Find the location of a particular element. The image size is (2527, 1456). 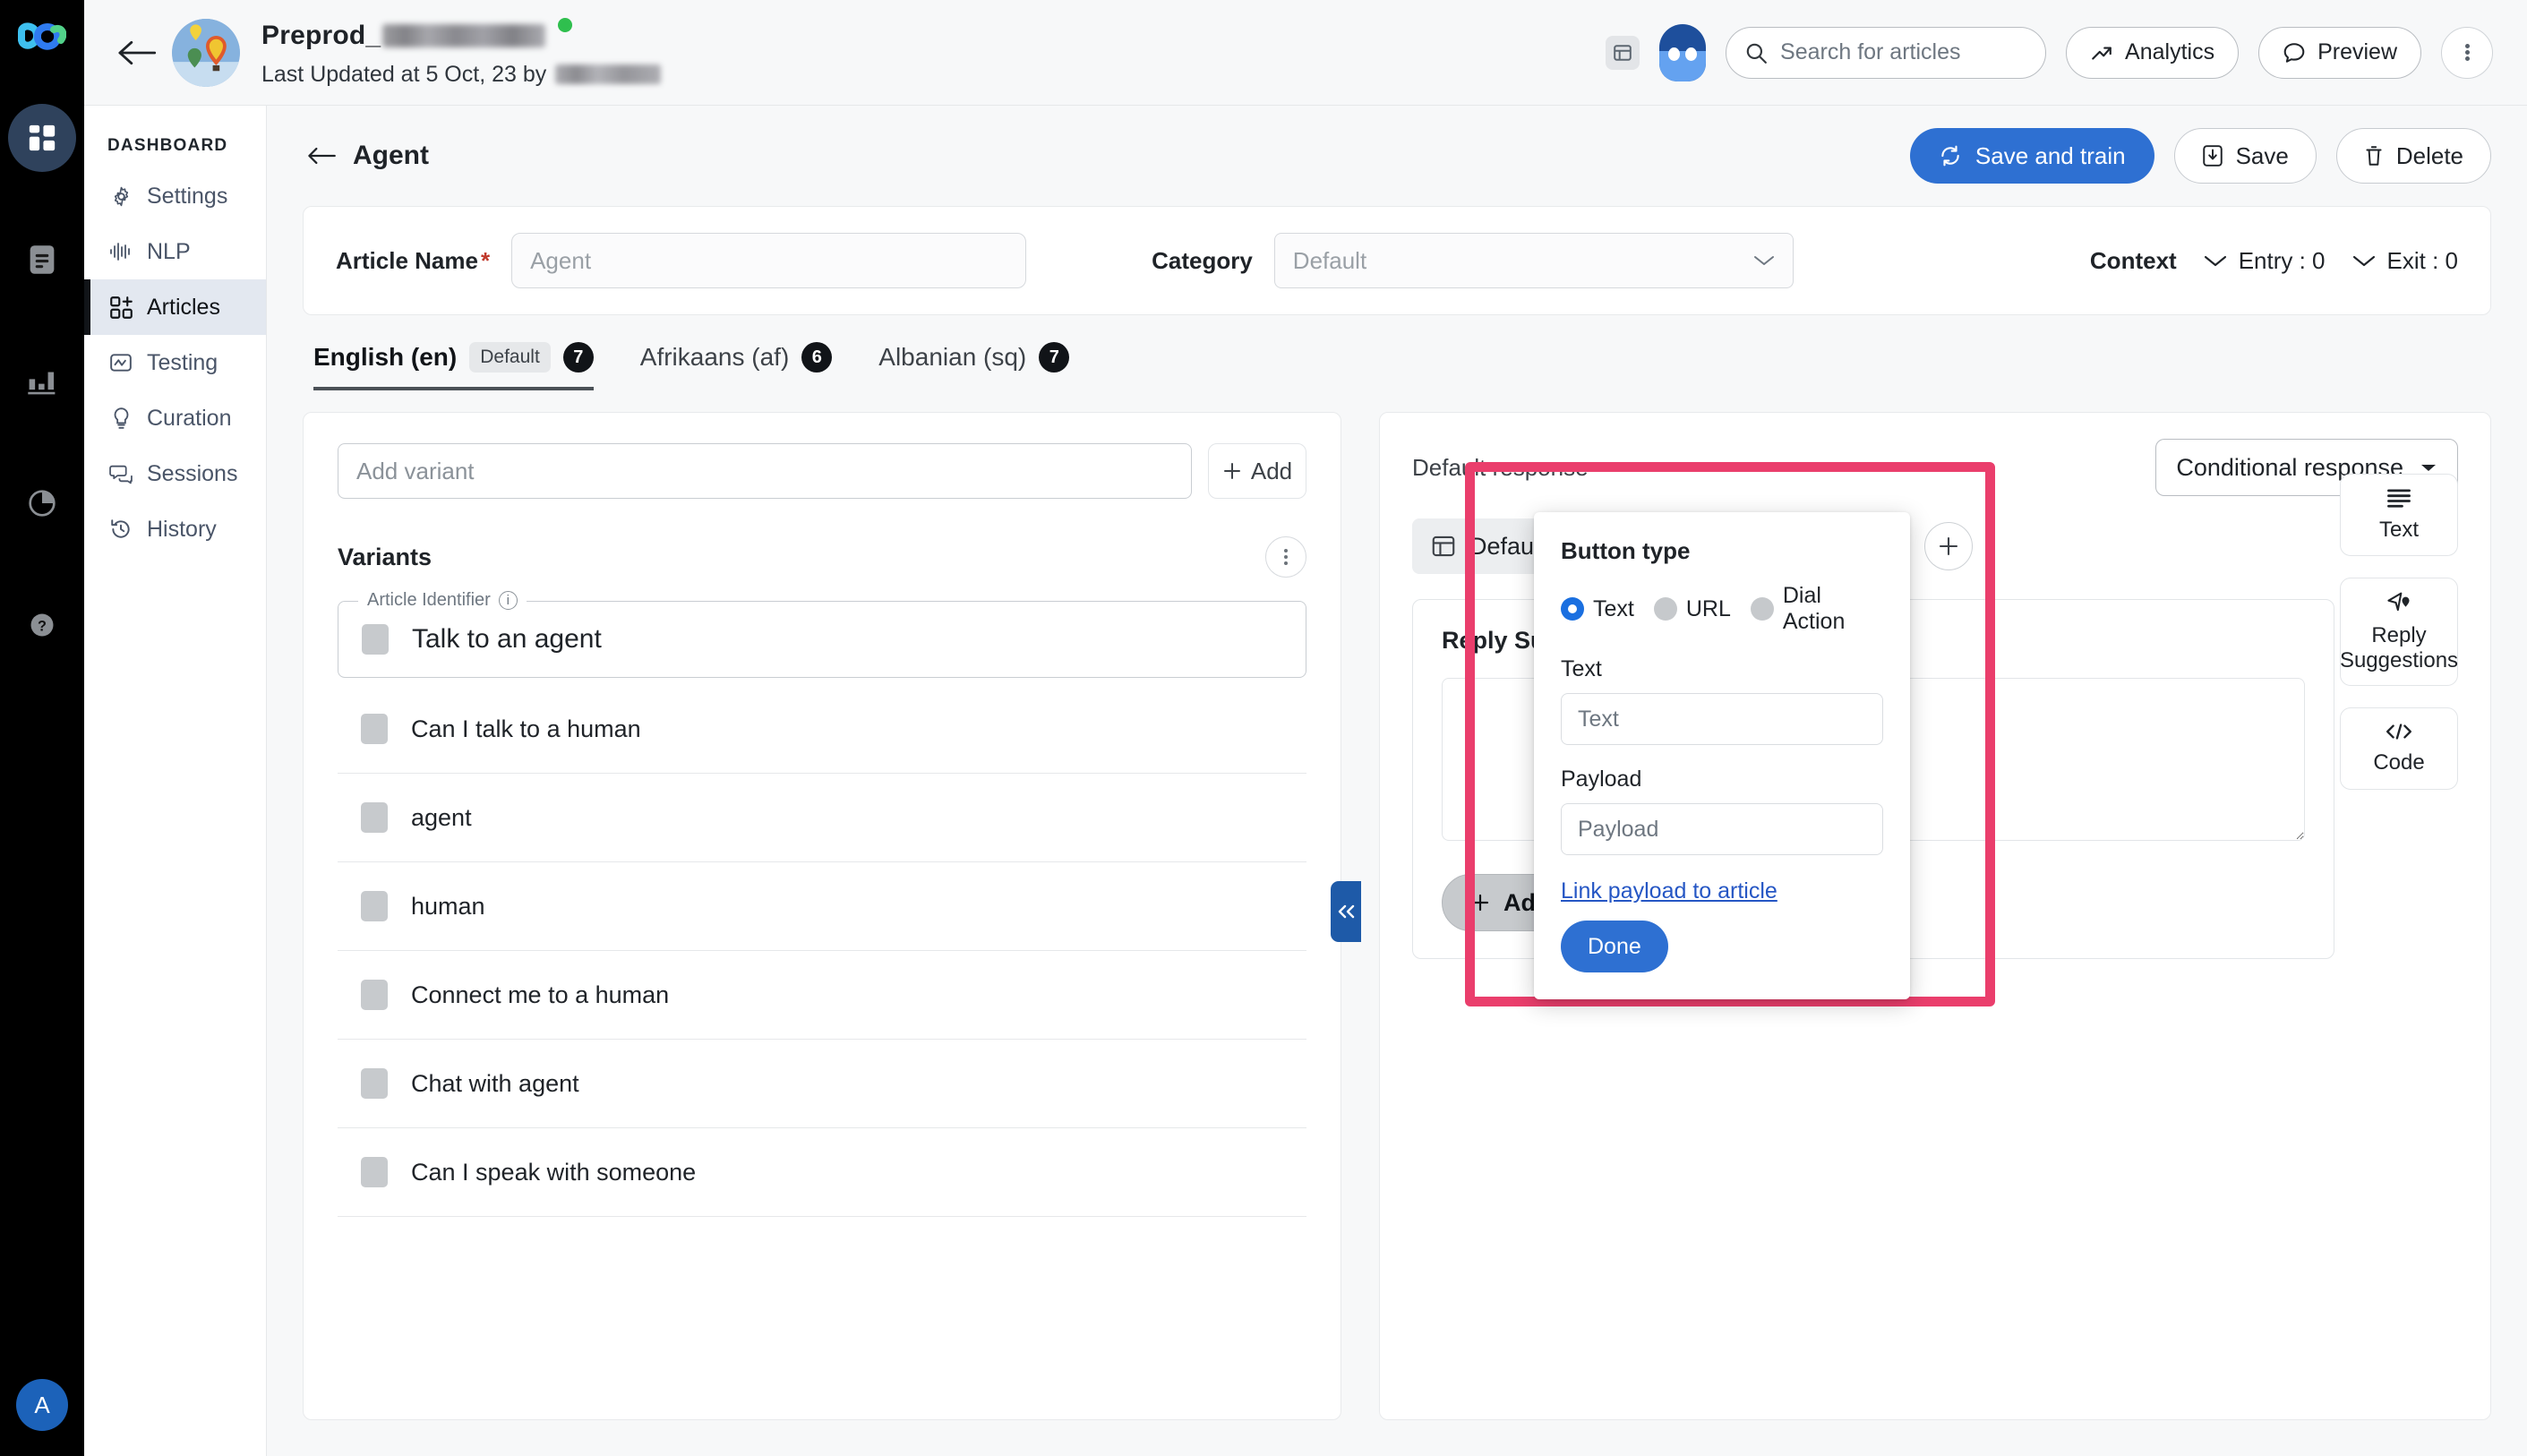

waveform-icon is located at coordinates (120, 251).